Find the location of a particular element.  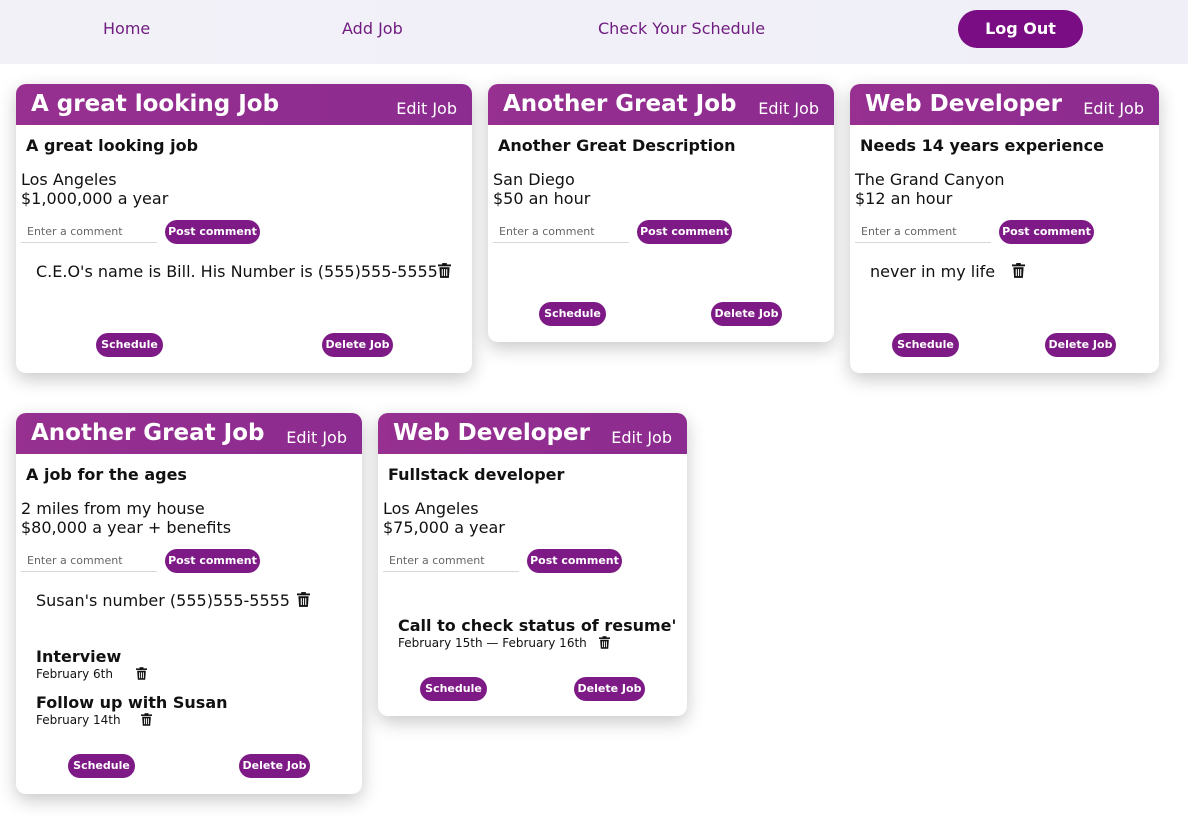

top-nav: Home Add Job Check Your Schedule Log Out is located at coordinates (594, 32).